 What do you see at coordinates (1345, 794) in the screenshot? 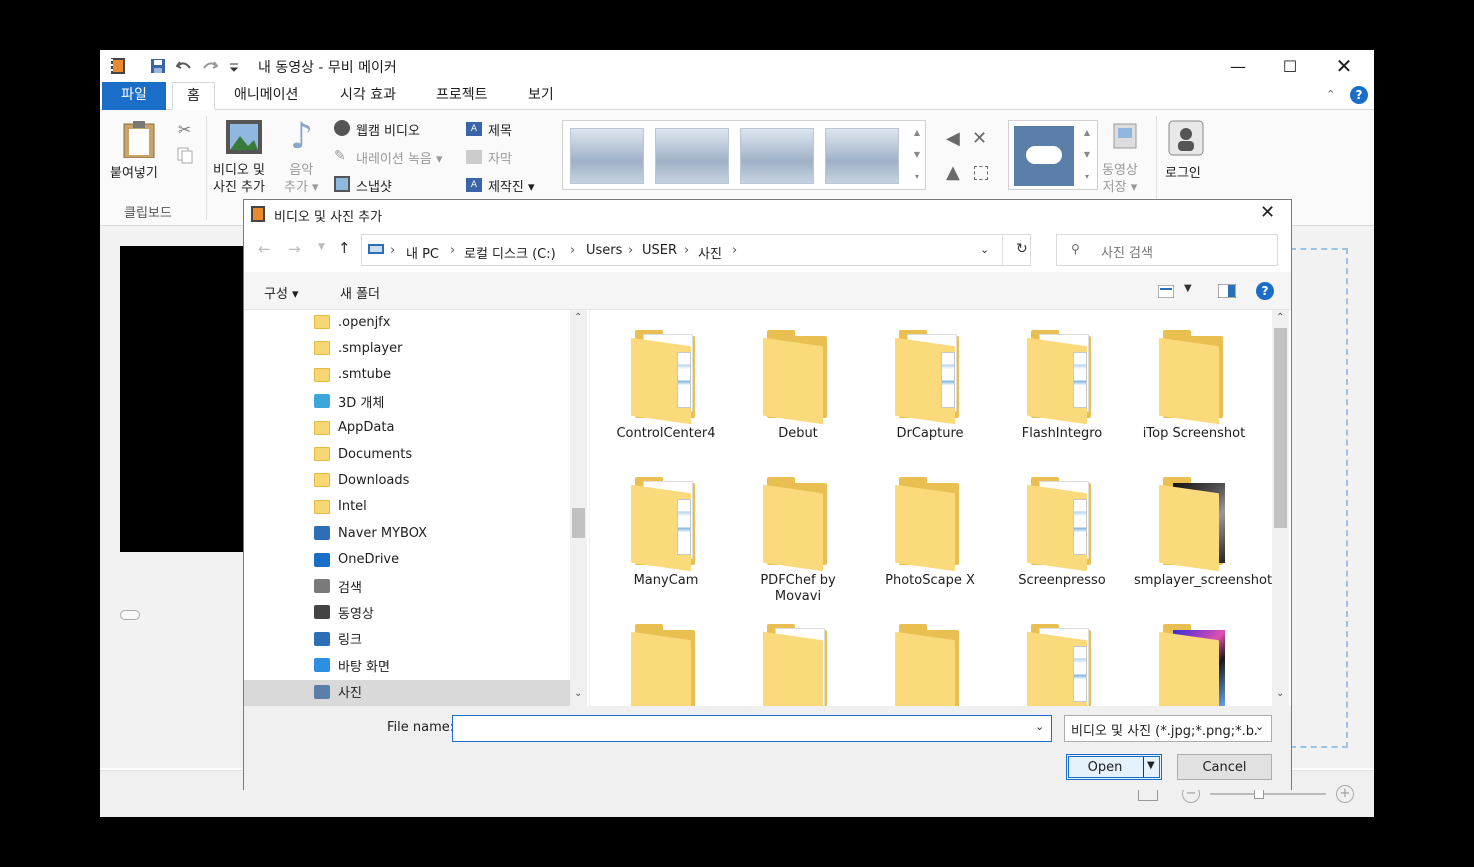
I see `zoom-in-icon: +` at bounding box center [1345, 794].